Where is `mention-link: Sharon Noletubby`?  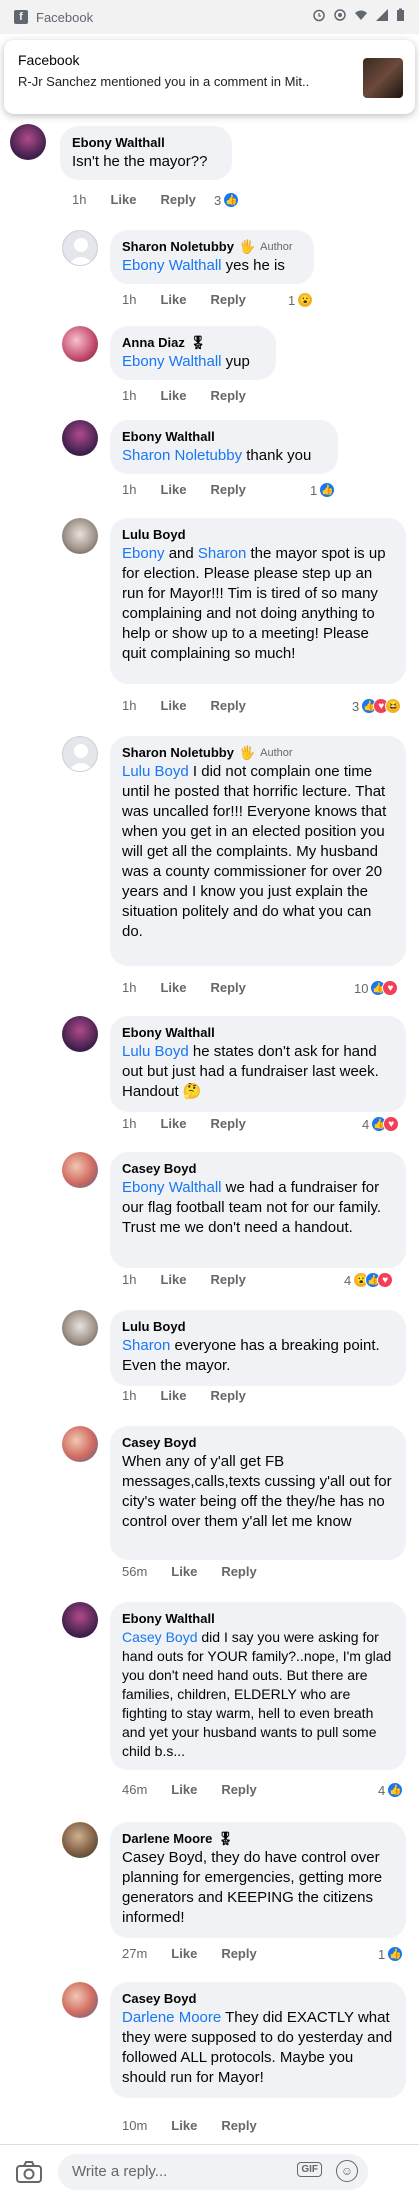 mention-link: Sharon Noletubby is located at coordinates (182, 455).